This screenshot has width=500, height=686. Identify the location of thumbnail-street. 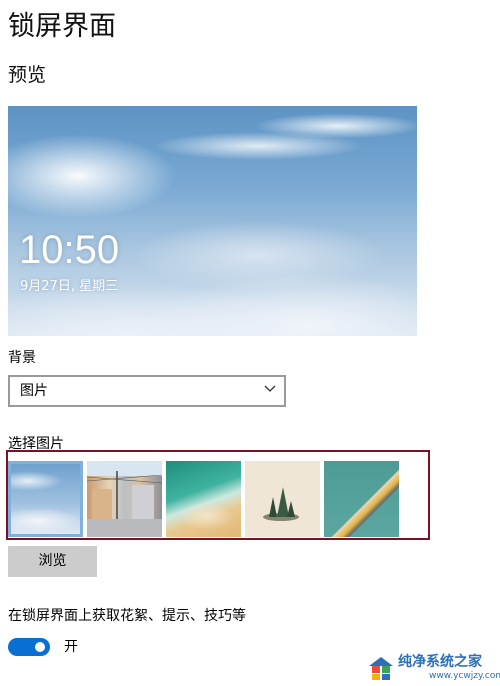
(124, 499).